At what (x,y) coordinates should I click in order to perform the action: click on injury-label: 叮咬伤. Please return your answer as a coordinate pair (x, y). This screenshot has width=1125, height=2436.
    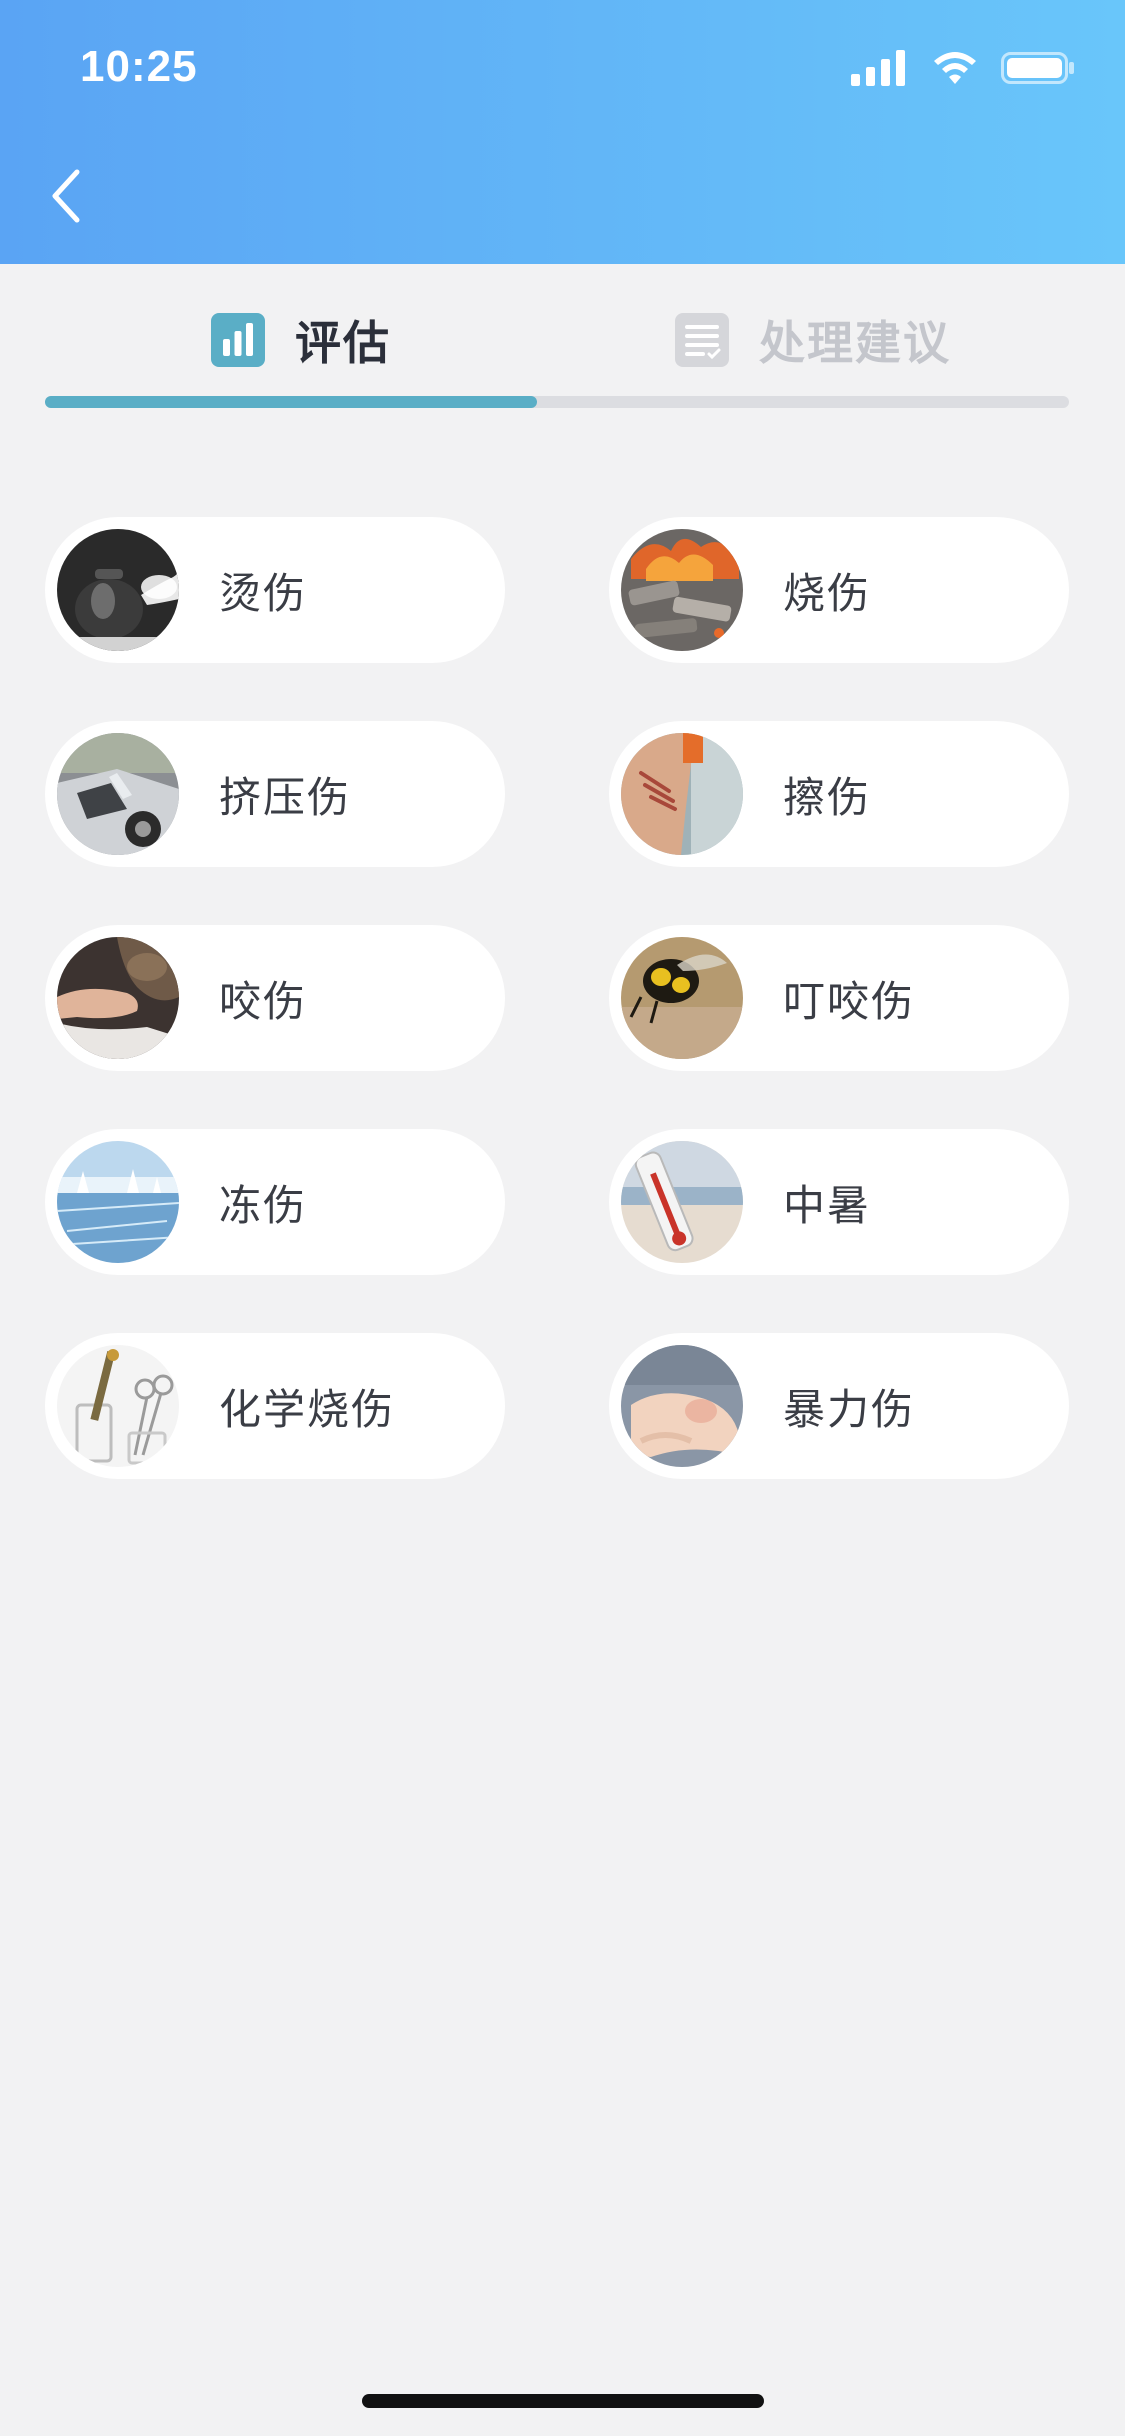
    Looking at the image, I should click on (849, 1001).